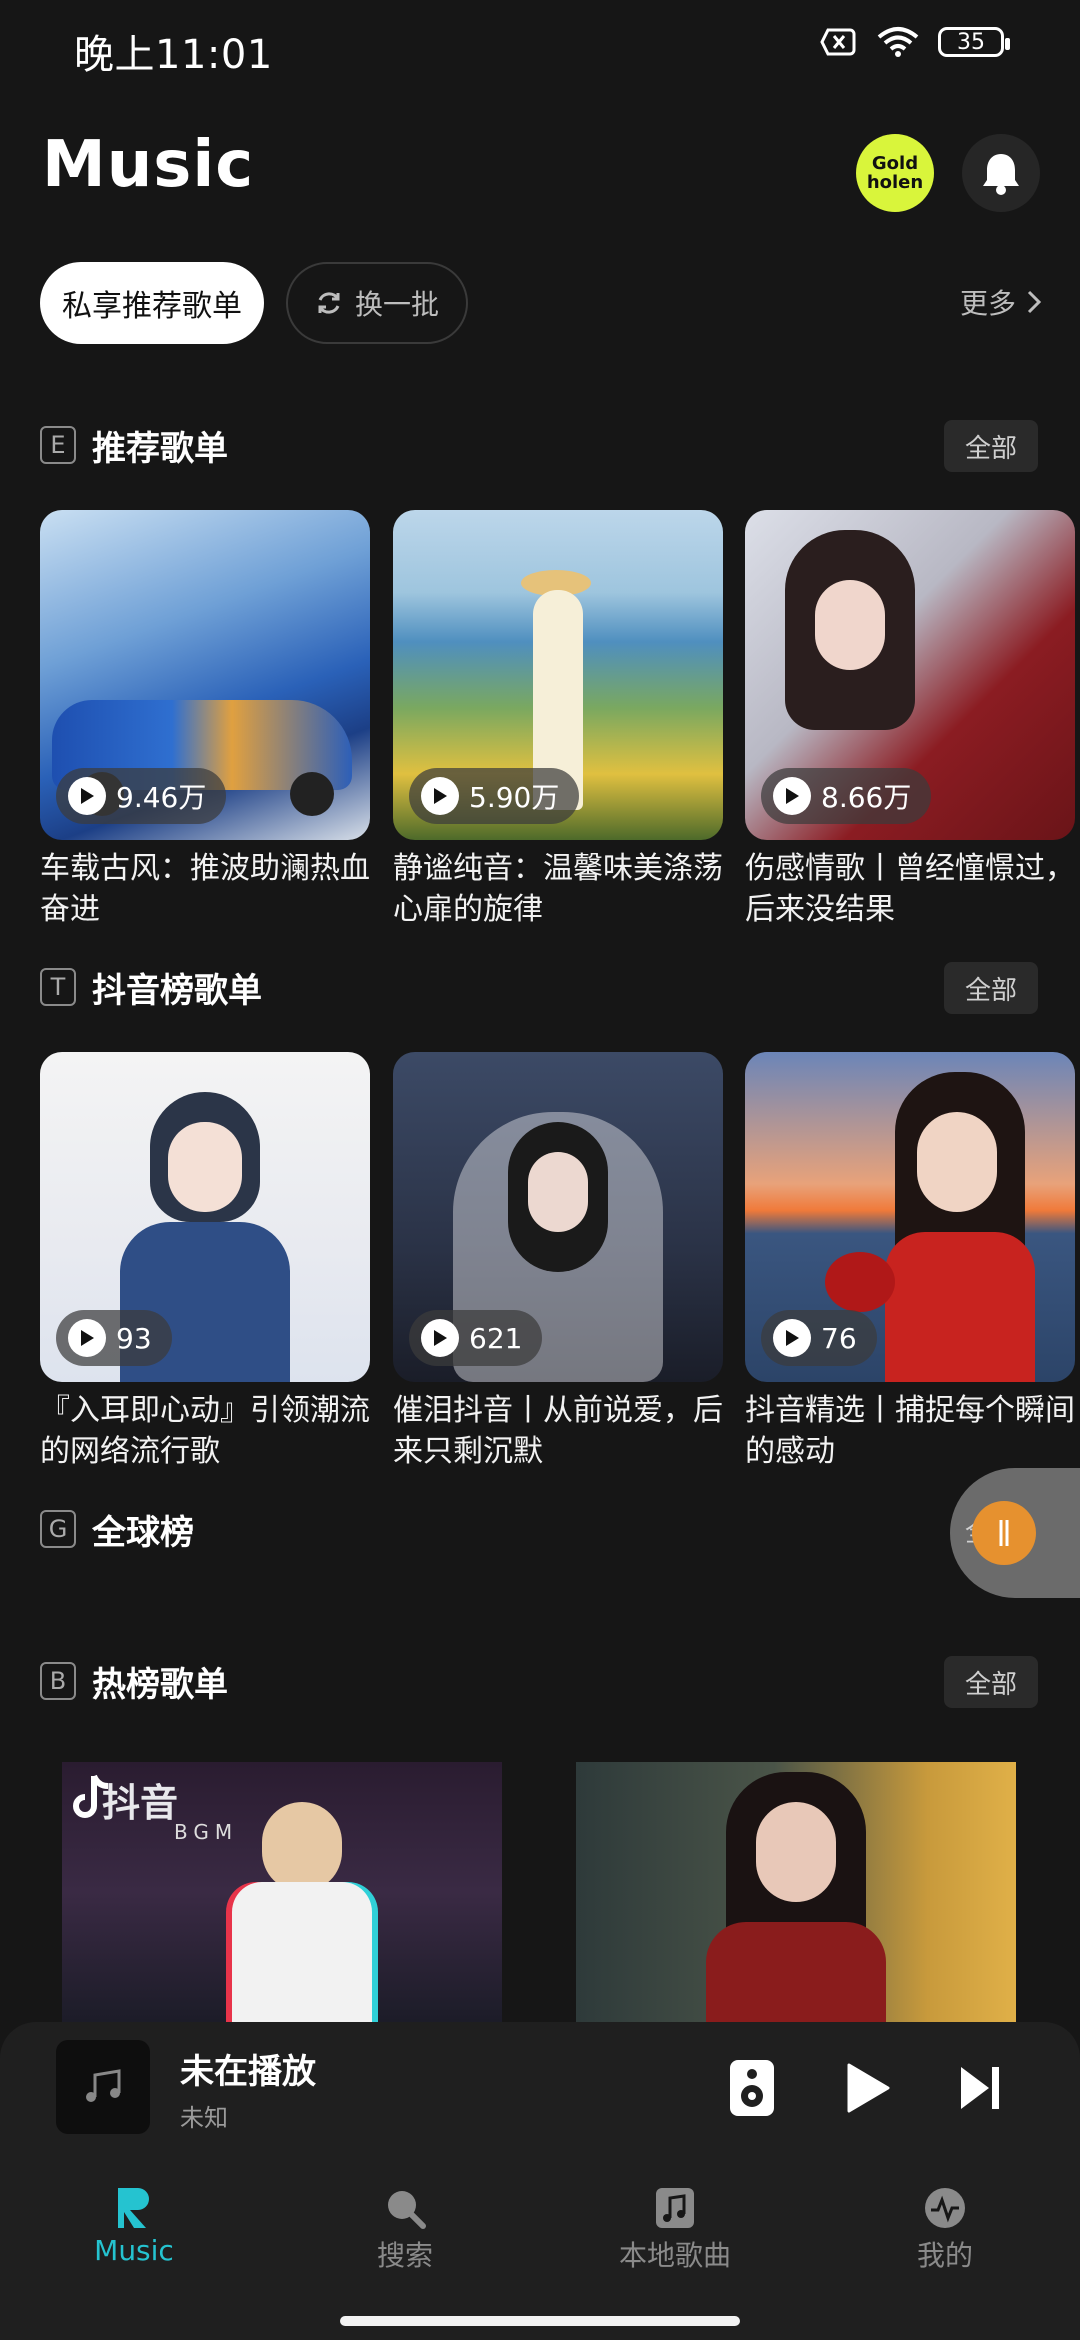 This screenshot has height=2340, width=1080. Describe the element at coordinates (991, 446) in the screenshot. I see `all-button-recommended: 全部` at that location.